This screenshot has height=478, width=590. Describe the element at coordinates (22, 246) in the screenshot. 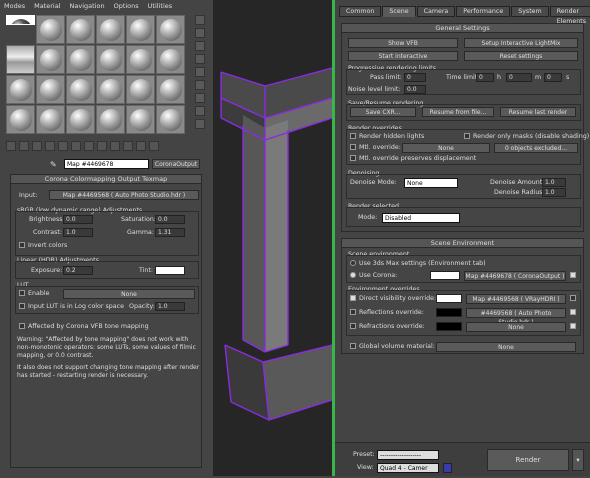

I see `invert-colors-checkbox` at that location.